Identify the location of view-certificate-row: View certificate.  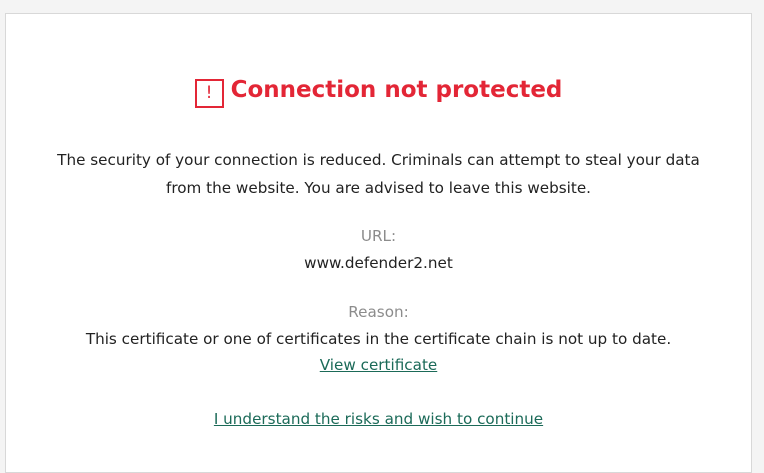
(378, 365).